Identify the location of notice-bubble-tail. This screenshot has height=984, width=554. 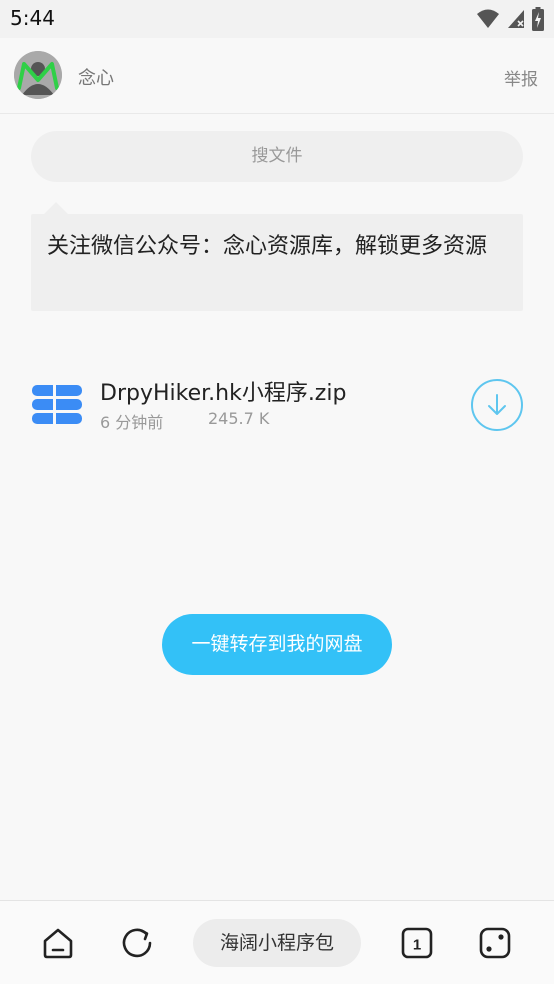
(56, 208).